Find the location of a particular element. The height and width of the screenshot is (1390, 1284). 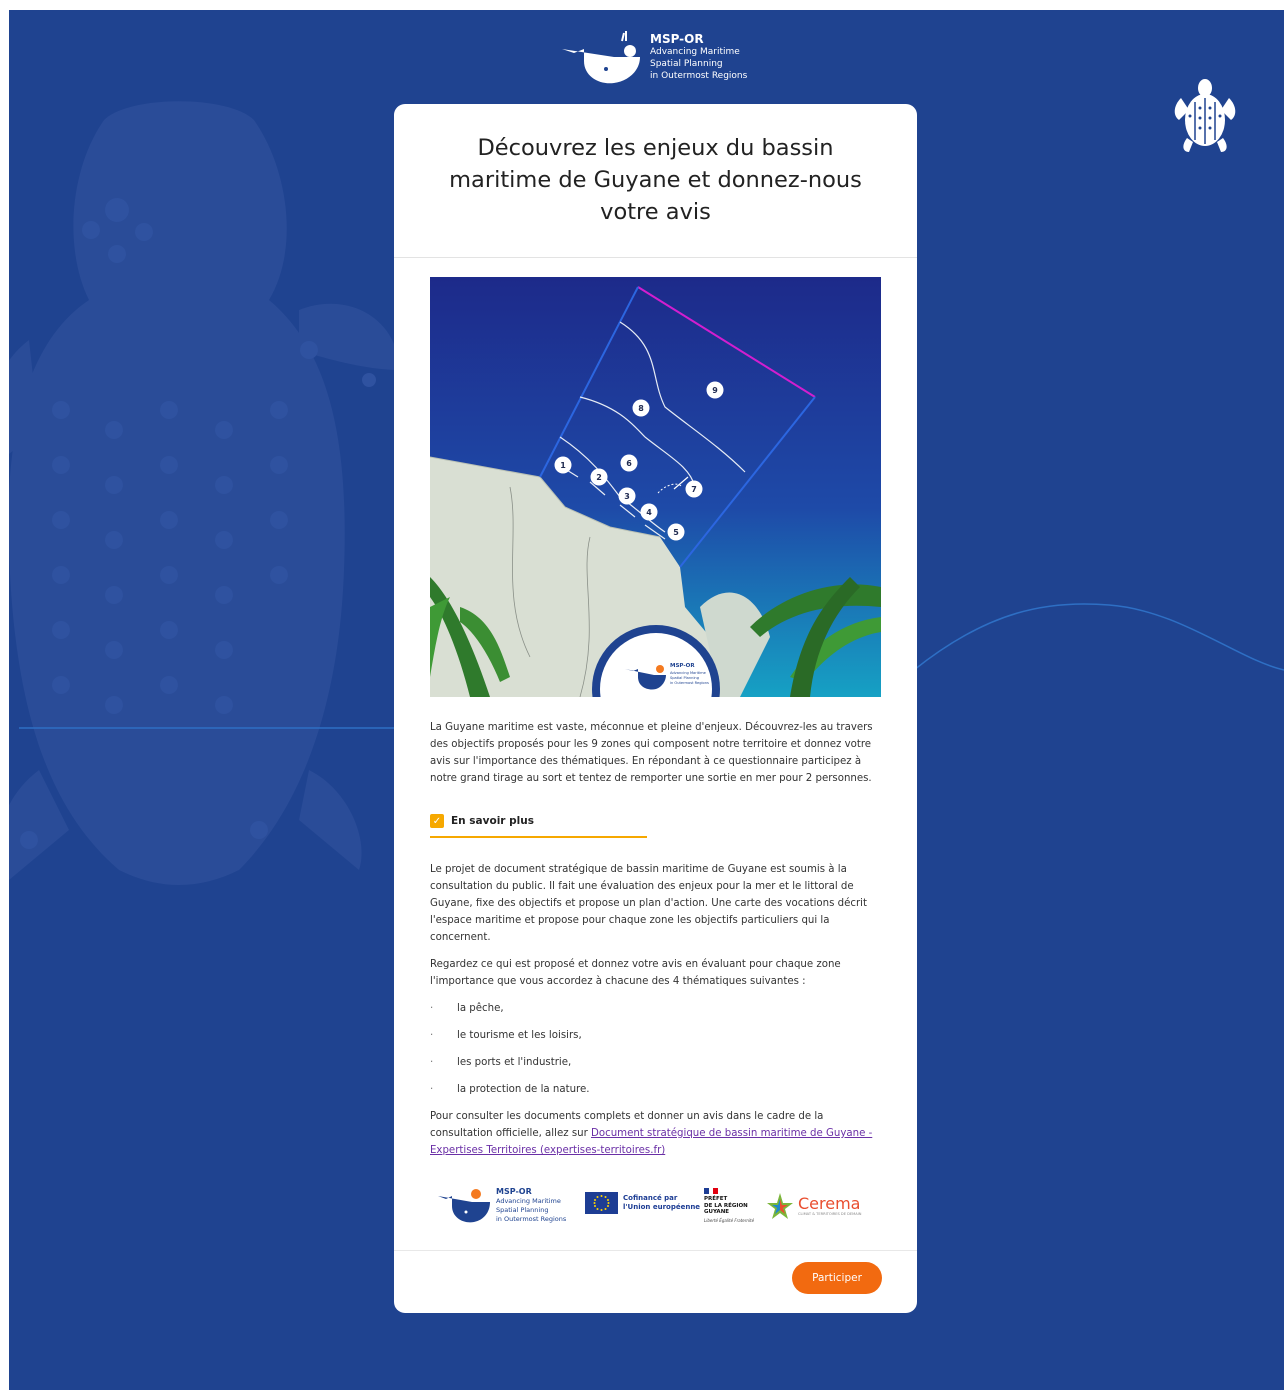

prefet-motto: Liberté Égalité Fraternité is located at coordinates (729, 1220).